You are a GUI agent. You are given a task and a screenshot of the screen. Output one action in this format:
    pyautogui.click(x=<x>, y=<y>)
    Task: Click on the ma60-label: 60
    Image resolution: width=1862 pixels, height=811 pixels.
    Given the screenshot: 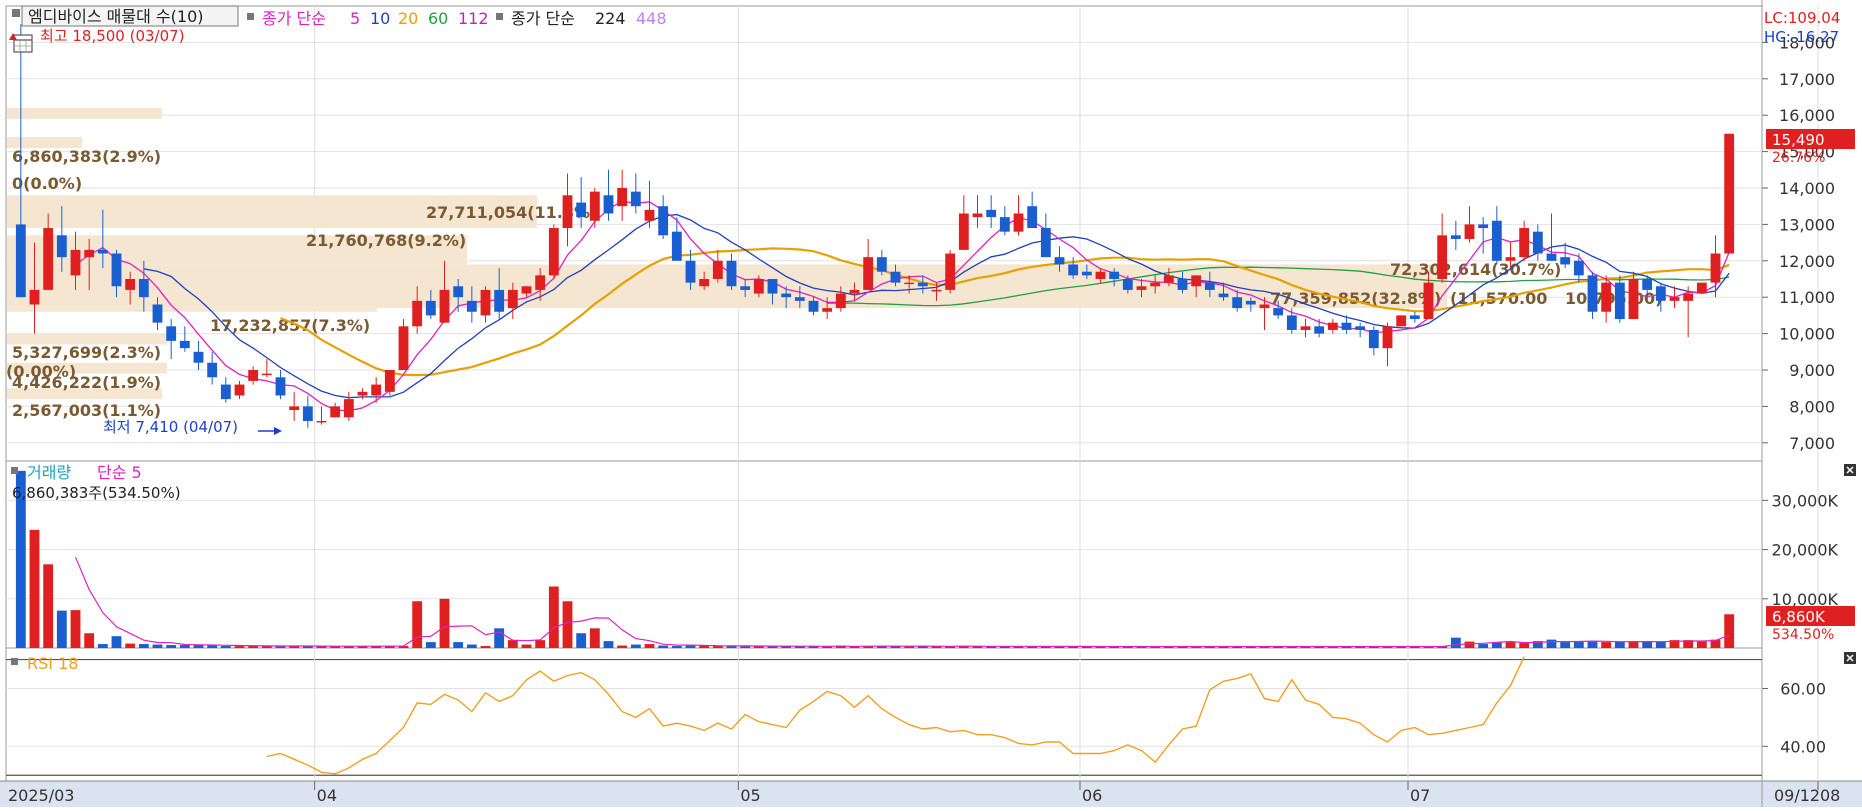 What is the action you would take?
    pyautogui.click(x=438, y=18)
    